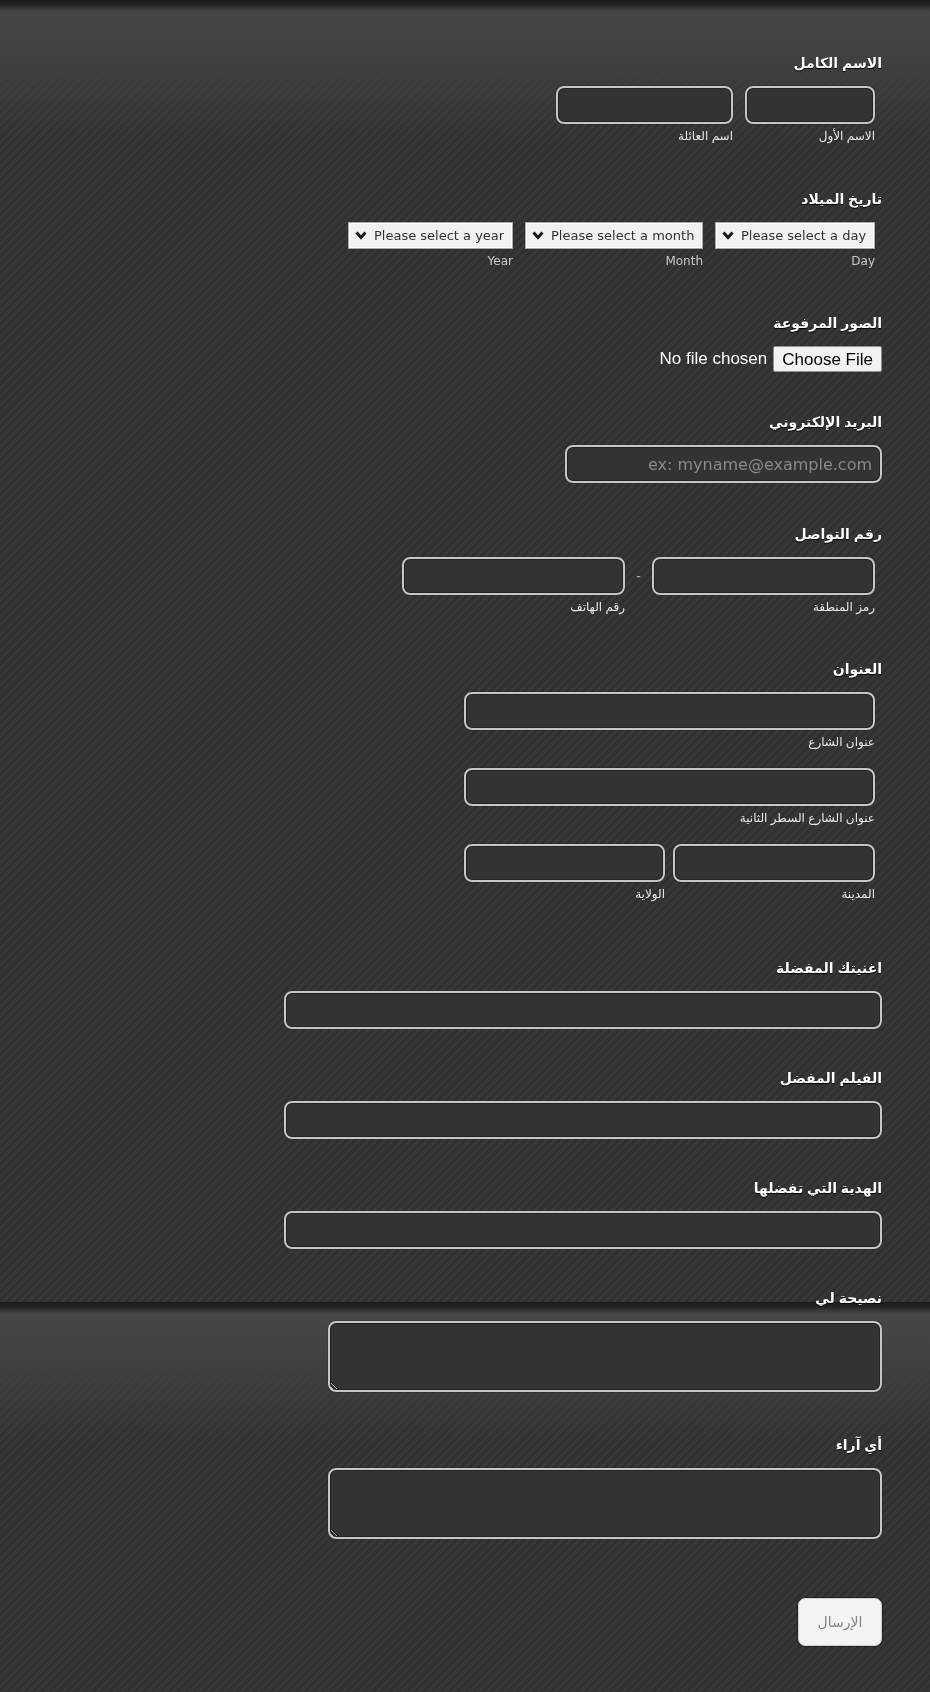  I want to click on field-label: أي آراء, so click(858, 1445).